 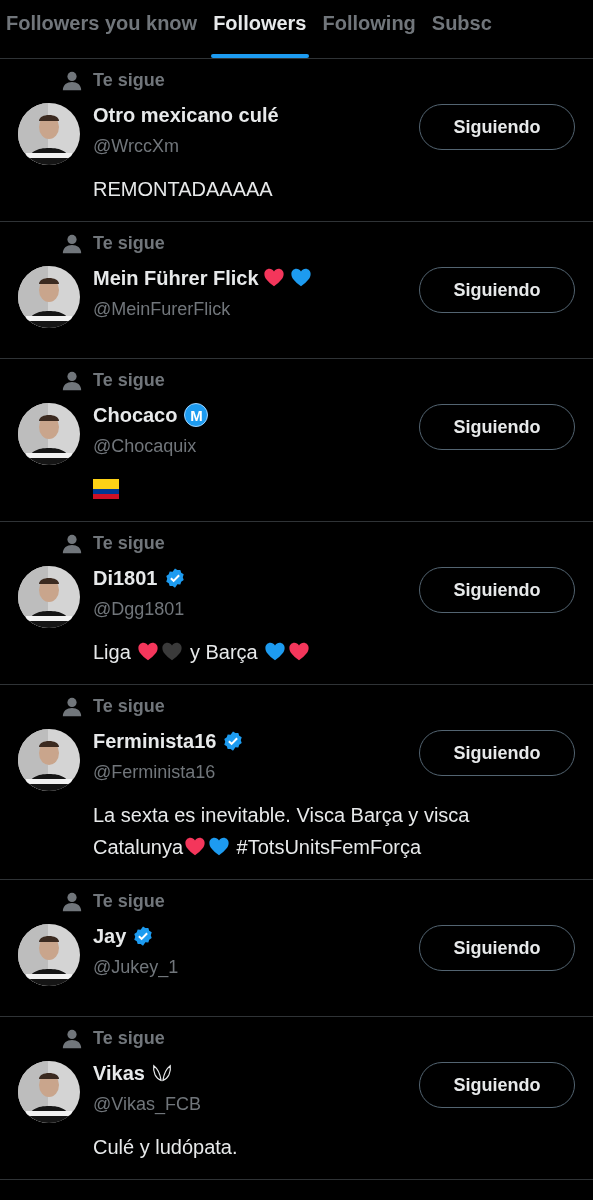 I want to click on flag-icon, so click(x=106, y=489).